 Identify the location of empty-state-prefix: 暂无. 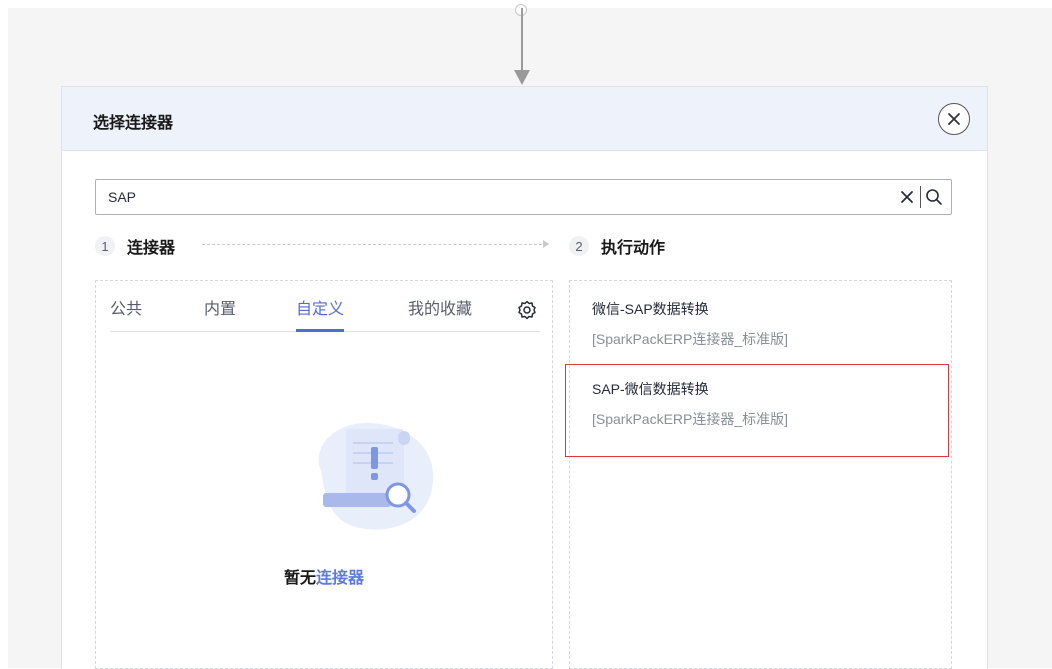
(299, 577).